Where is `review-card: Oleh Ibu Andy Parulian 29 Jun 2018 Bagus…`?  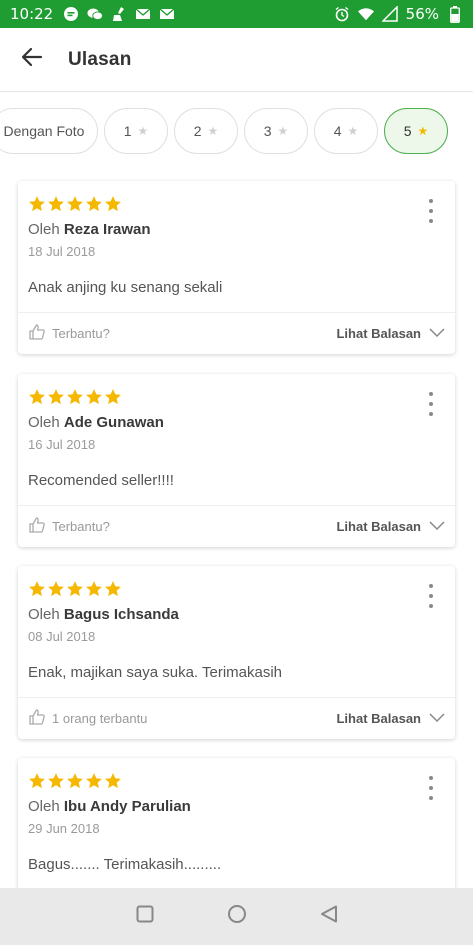 review-card: Oleh Ibu Andy Parulian 29 Jun 2018 Bagus… is located at coordinates (236, 828).